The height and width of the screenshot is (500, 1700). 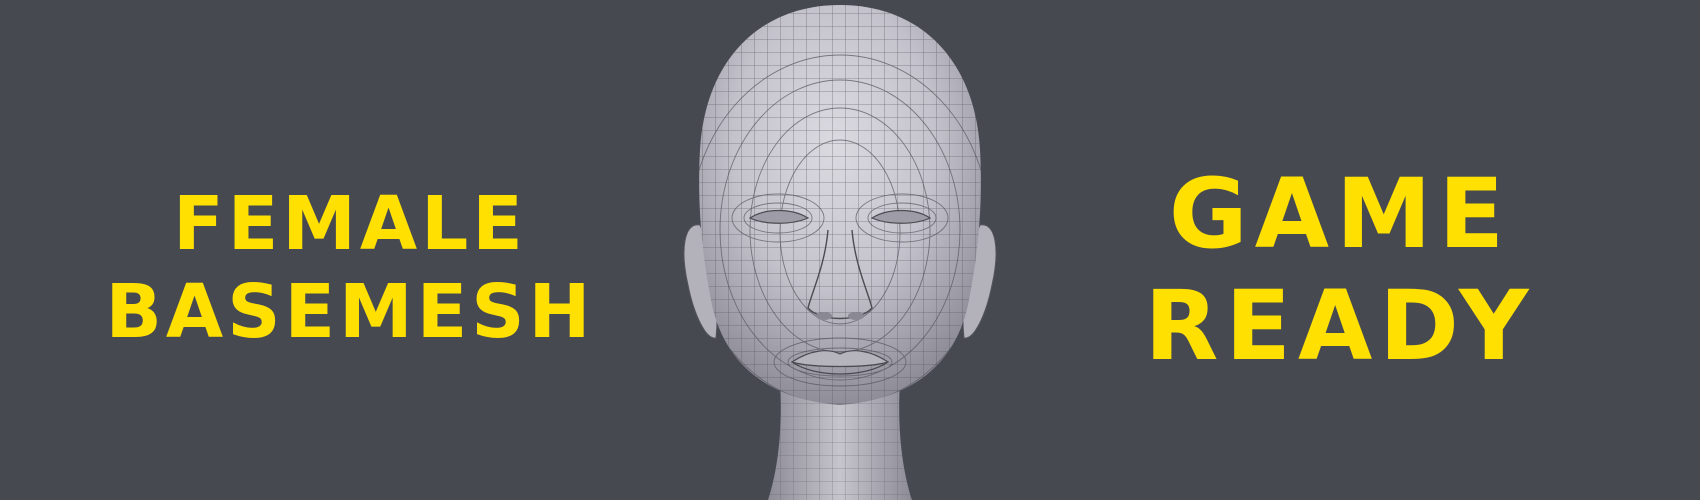 I want to click on left-headline-line-2: BASEMESH, so click(x=350, y=312).